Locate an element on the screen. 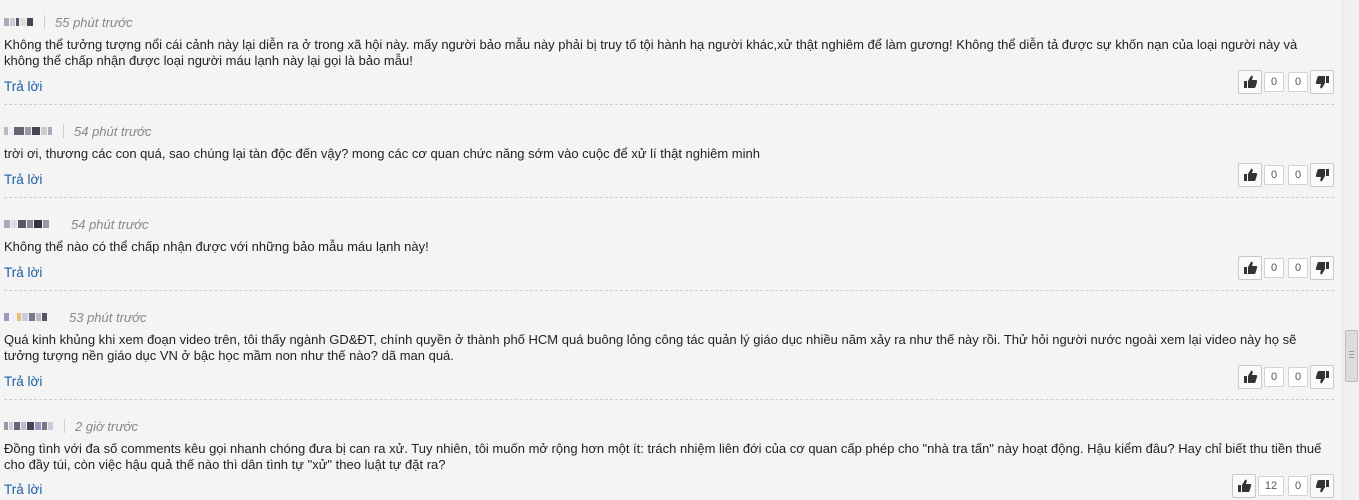 The height and width of the screenshot is (500, 1359). comment-meta: 55 phút trước is located at coordinates (68, 22).